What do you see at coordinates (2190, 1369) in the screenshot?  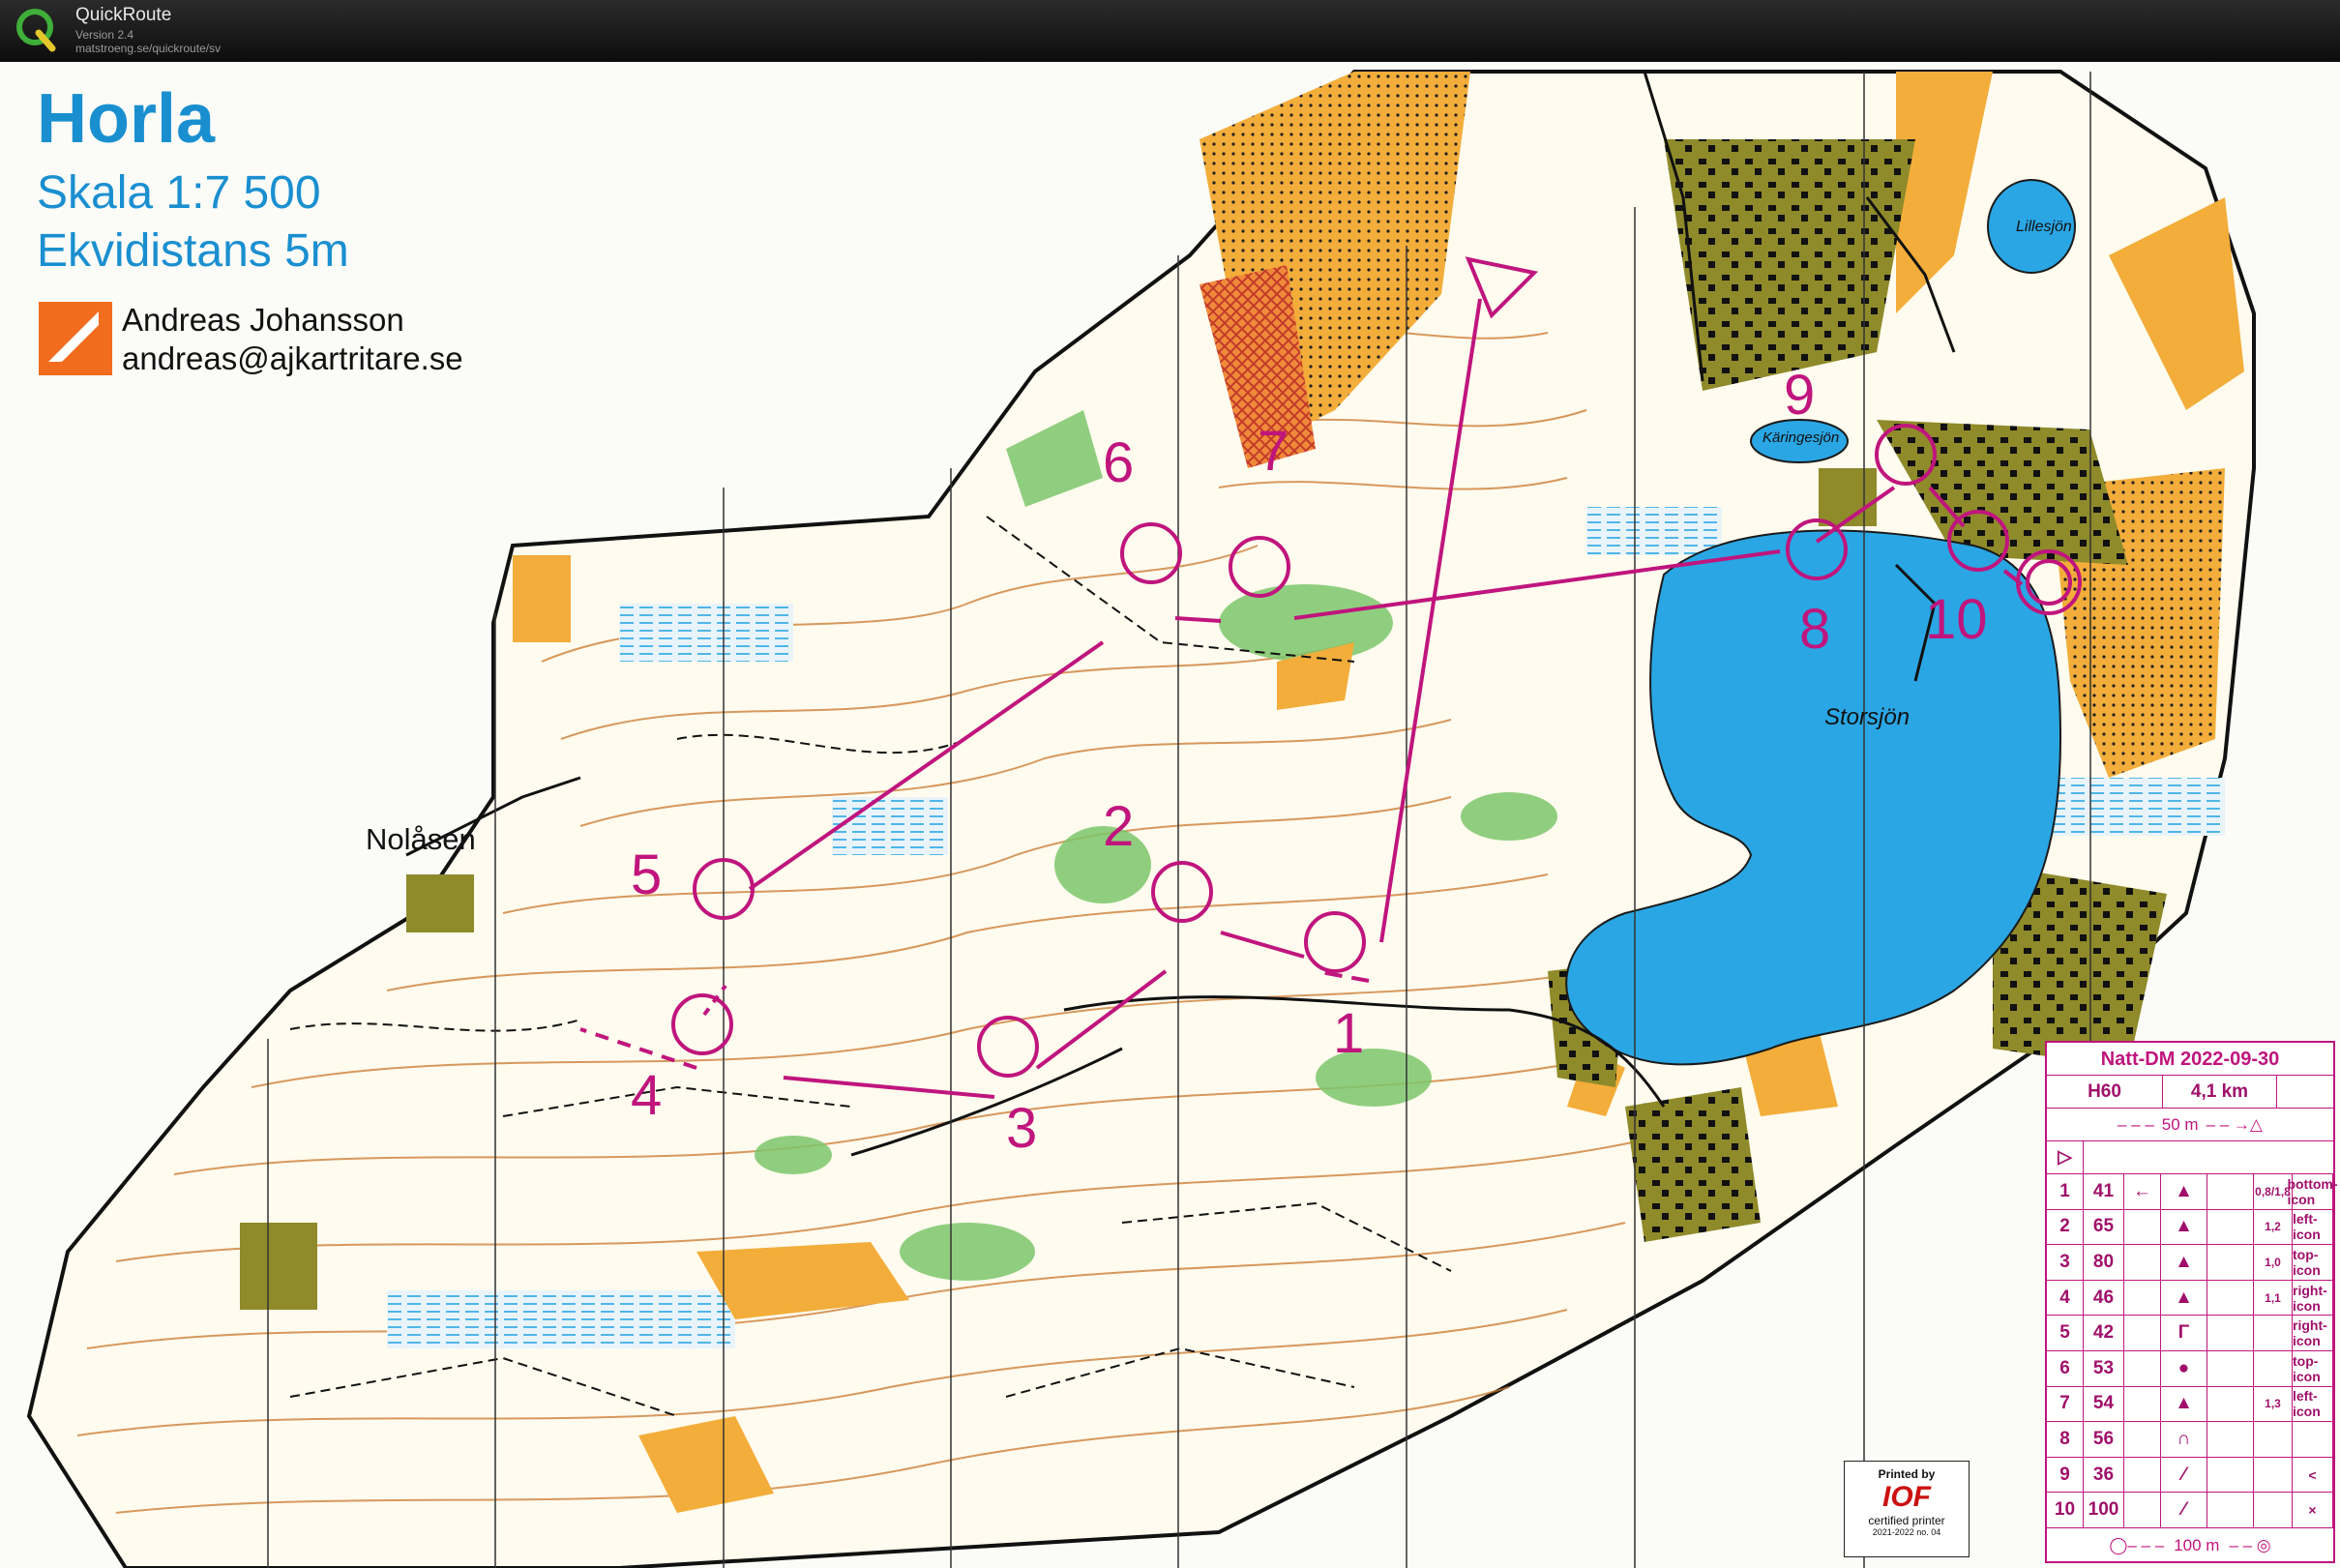 I see `description-row: 6 53 ● top-icon` at bounding box center [2190, 1369].